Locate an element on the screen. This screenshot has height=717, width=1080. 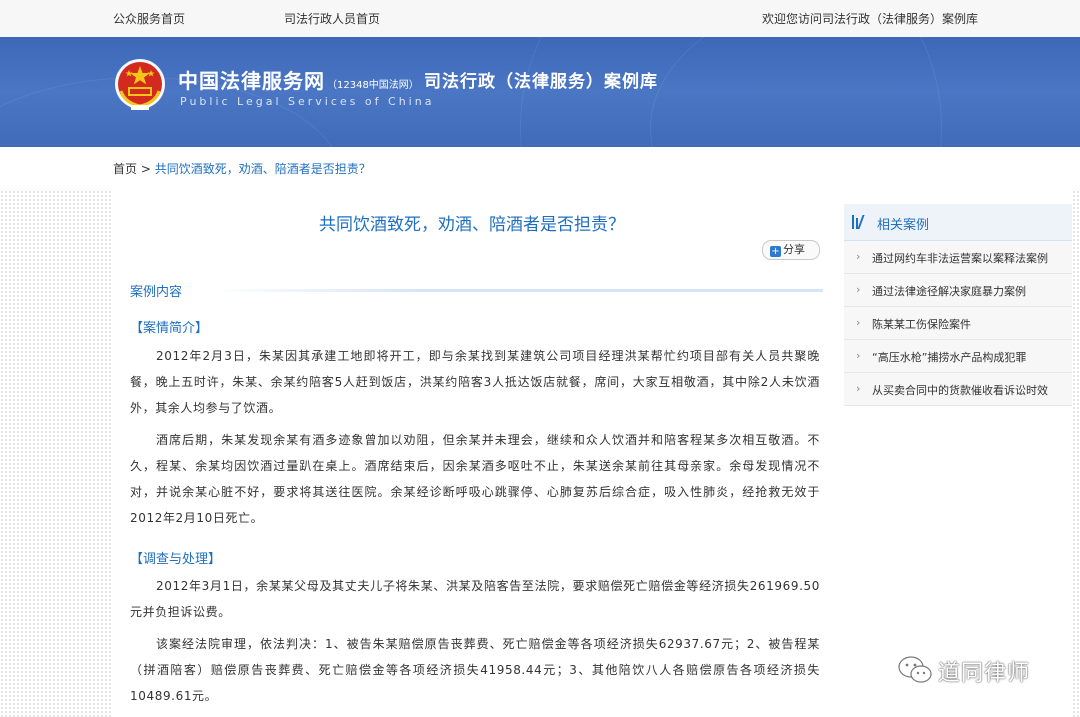
related-case-label: 从买卖合同中的货款催收看诉讼时效 is located at coordinates (960, 390).